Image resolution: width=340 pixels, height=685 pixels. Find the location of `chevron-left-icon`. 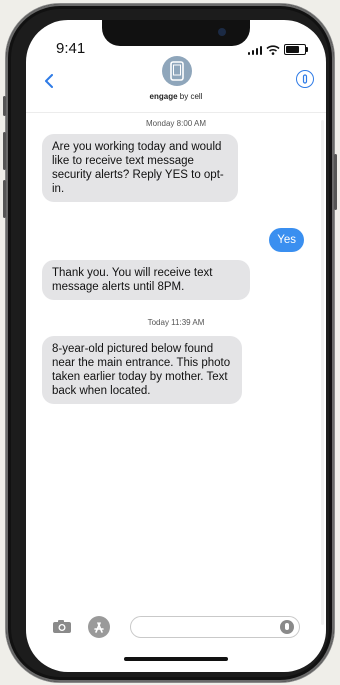

chevron-left-icon is located at coordinates (49, 81).